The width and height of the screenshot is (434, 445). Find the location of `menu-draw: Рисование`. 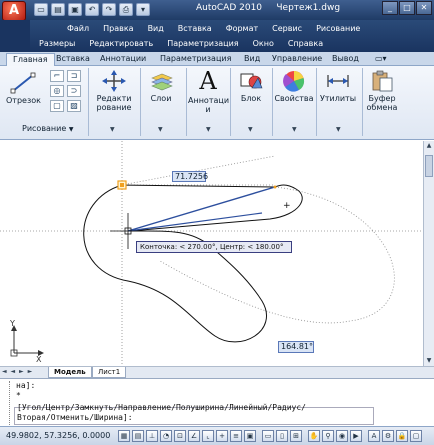

menu-draw: Рисование is located at coordinates (338, 30).